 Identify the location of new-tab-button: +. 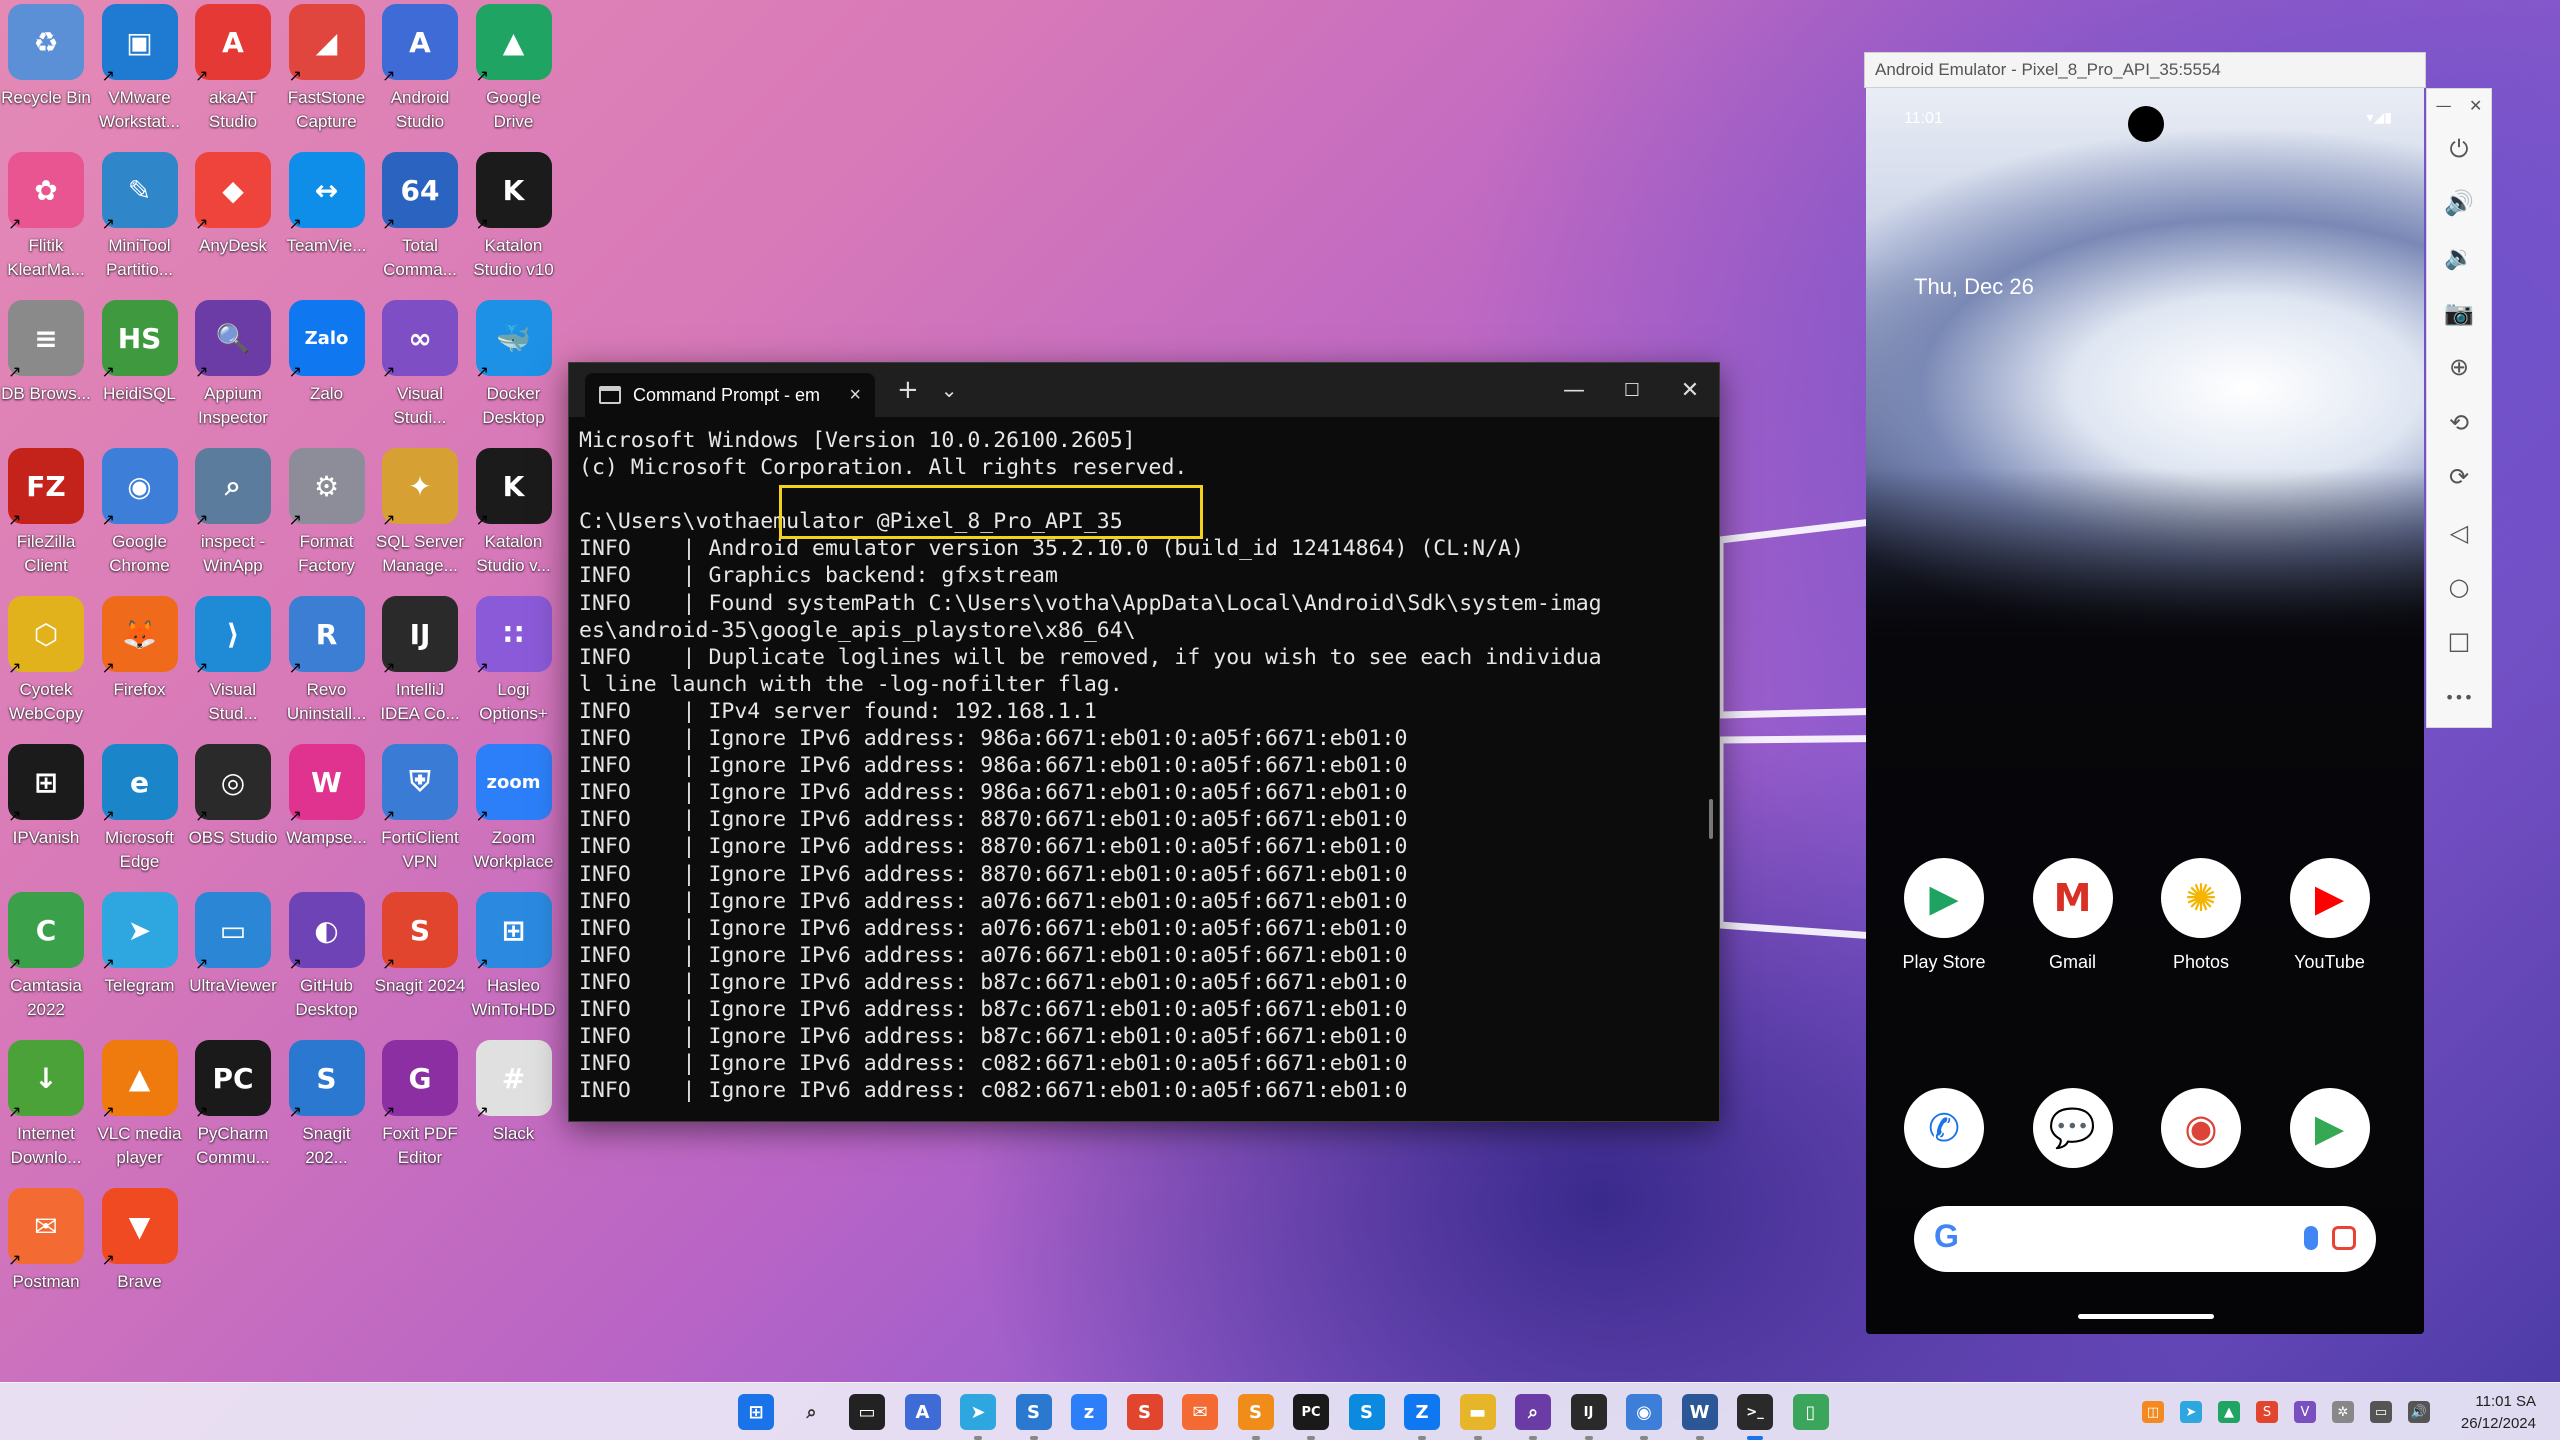
(908, 390).